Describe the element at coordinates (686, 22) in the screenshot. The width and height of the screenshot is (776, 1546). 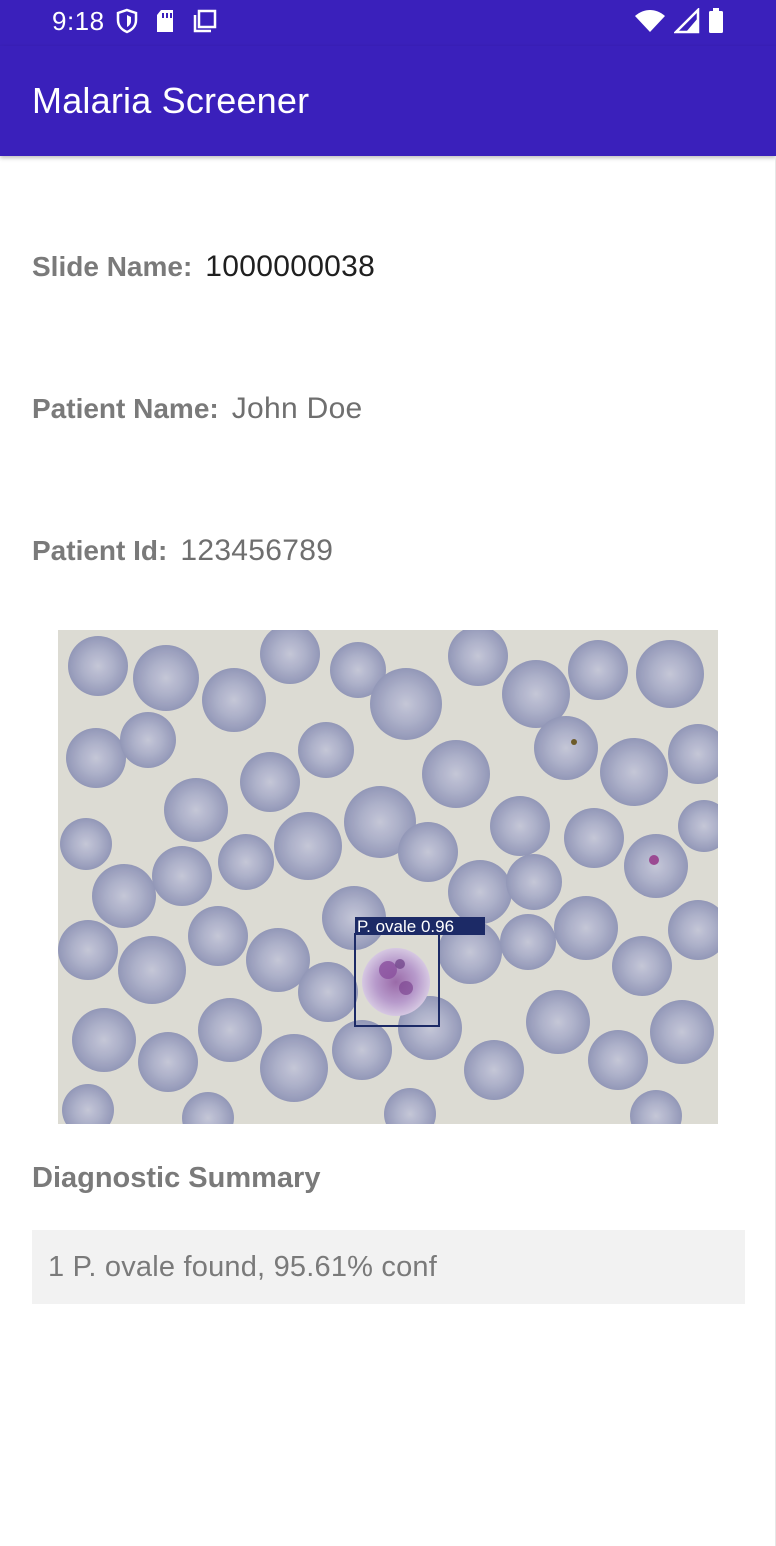
I see `cell-signal-icon` at that location.